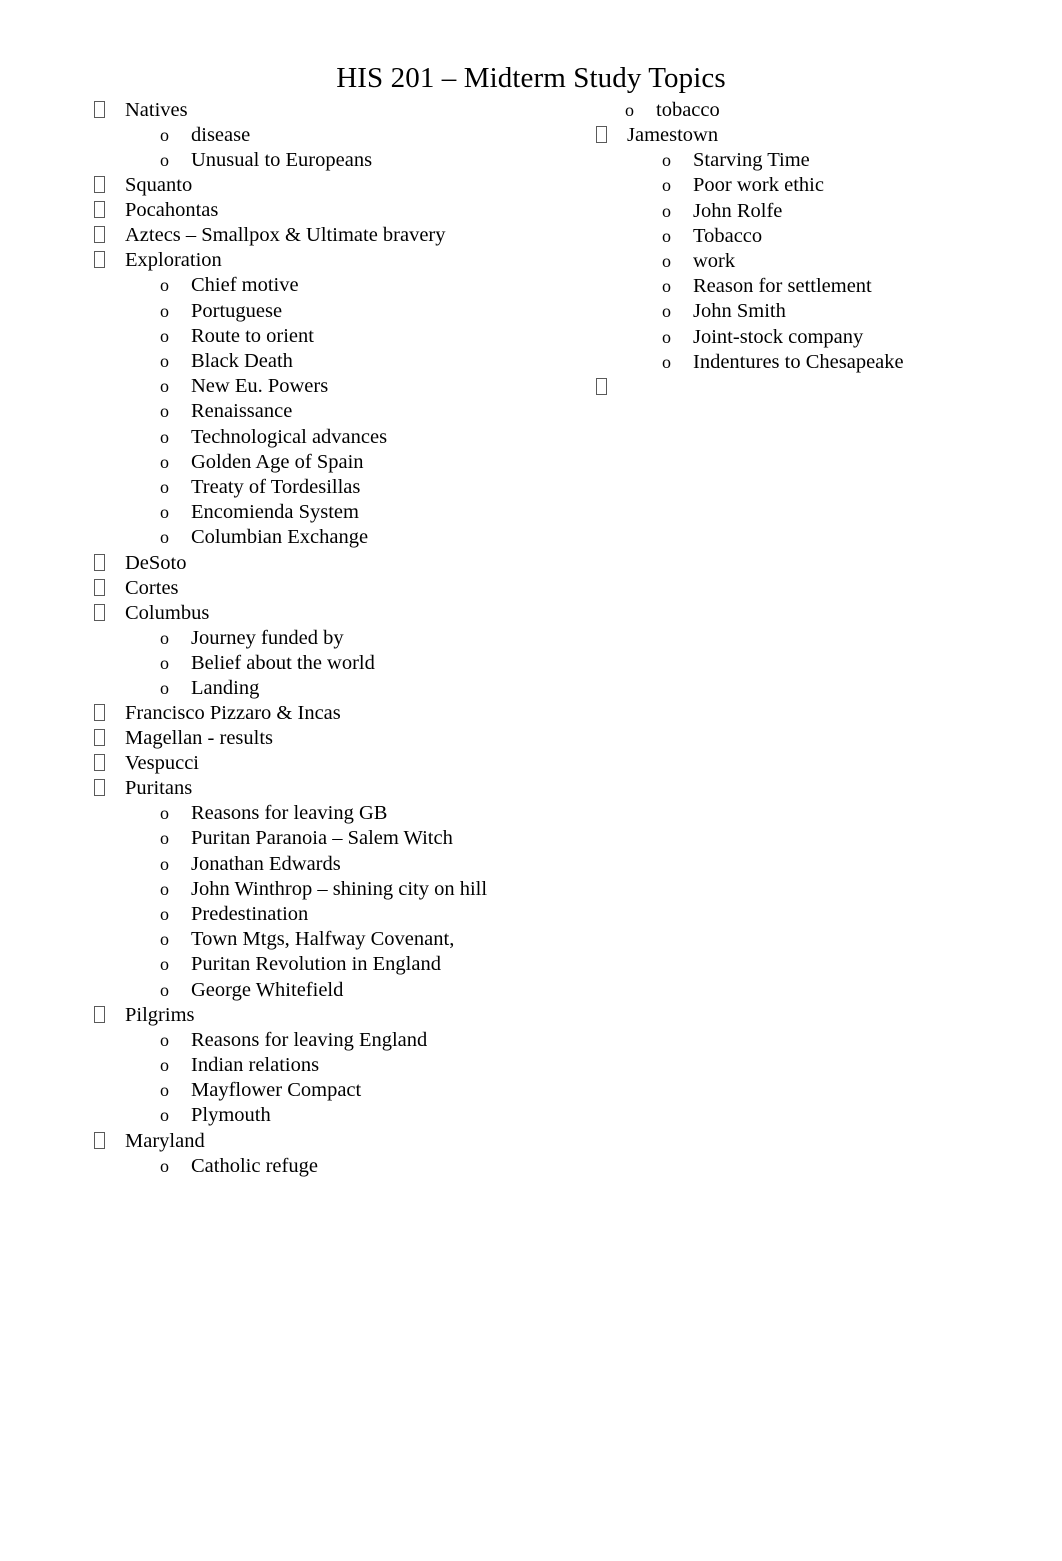 The width and height of the screenshot is (1062, 1561). What do you see at coordinates (333, 285) in the screenshot?
I see `list-item-level2: o Chief motive` at bounding box center [333, 285].